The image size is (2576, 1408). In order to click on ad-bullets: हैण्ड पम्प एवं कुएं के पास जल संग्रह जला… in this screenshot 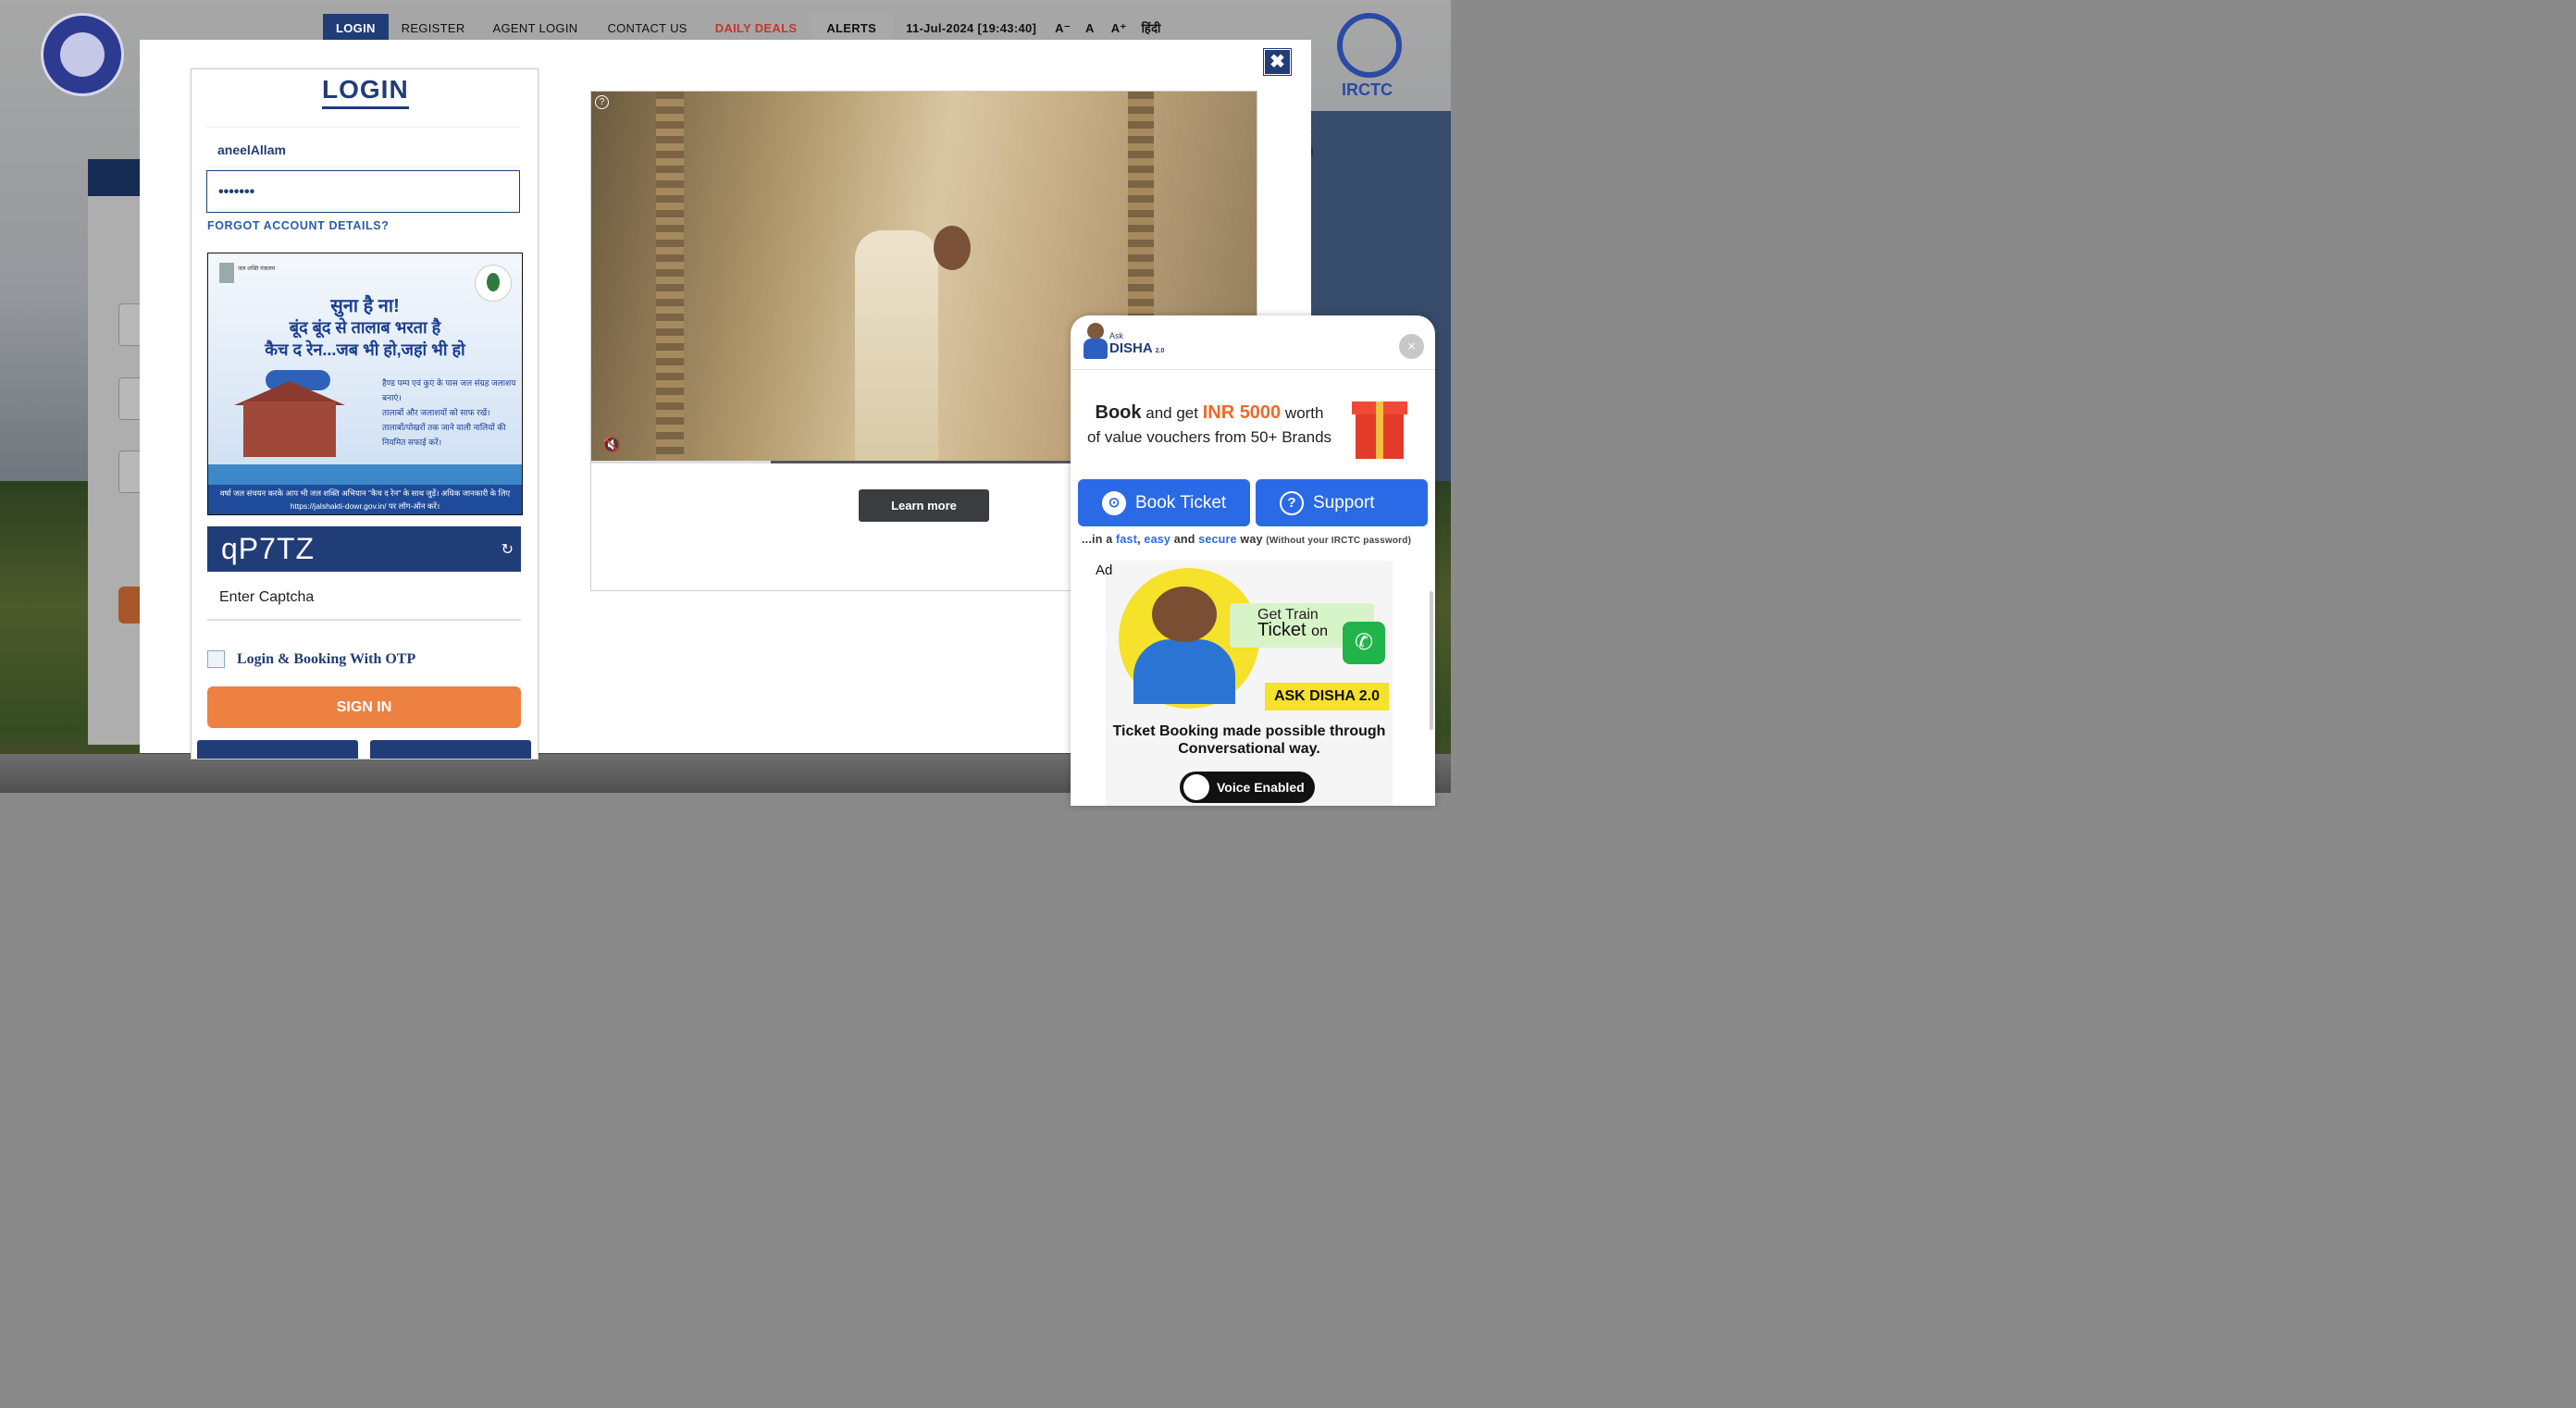, I will do `click(449, 413)`.